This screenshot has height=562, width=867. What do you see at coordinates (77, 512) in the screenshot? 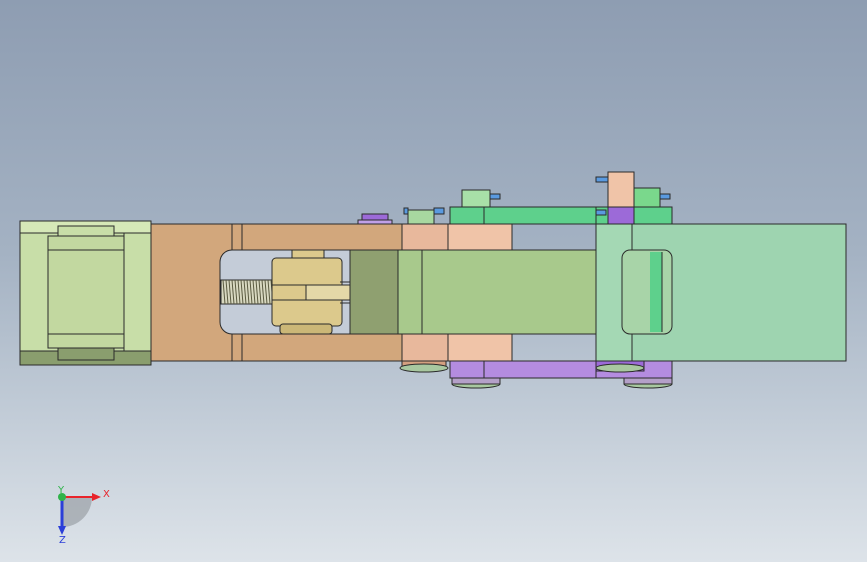
I see `triad-shadow` at bounding box center [77, 512].